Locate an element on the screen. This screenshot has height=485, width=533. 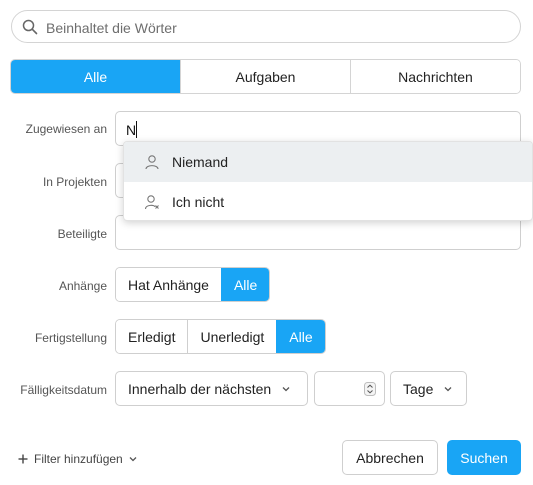
search-box is located at coordinates (266, 26).